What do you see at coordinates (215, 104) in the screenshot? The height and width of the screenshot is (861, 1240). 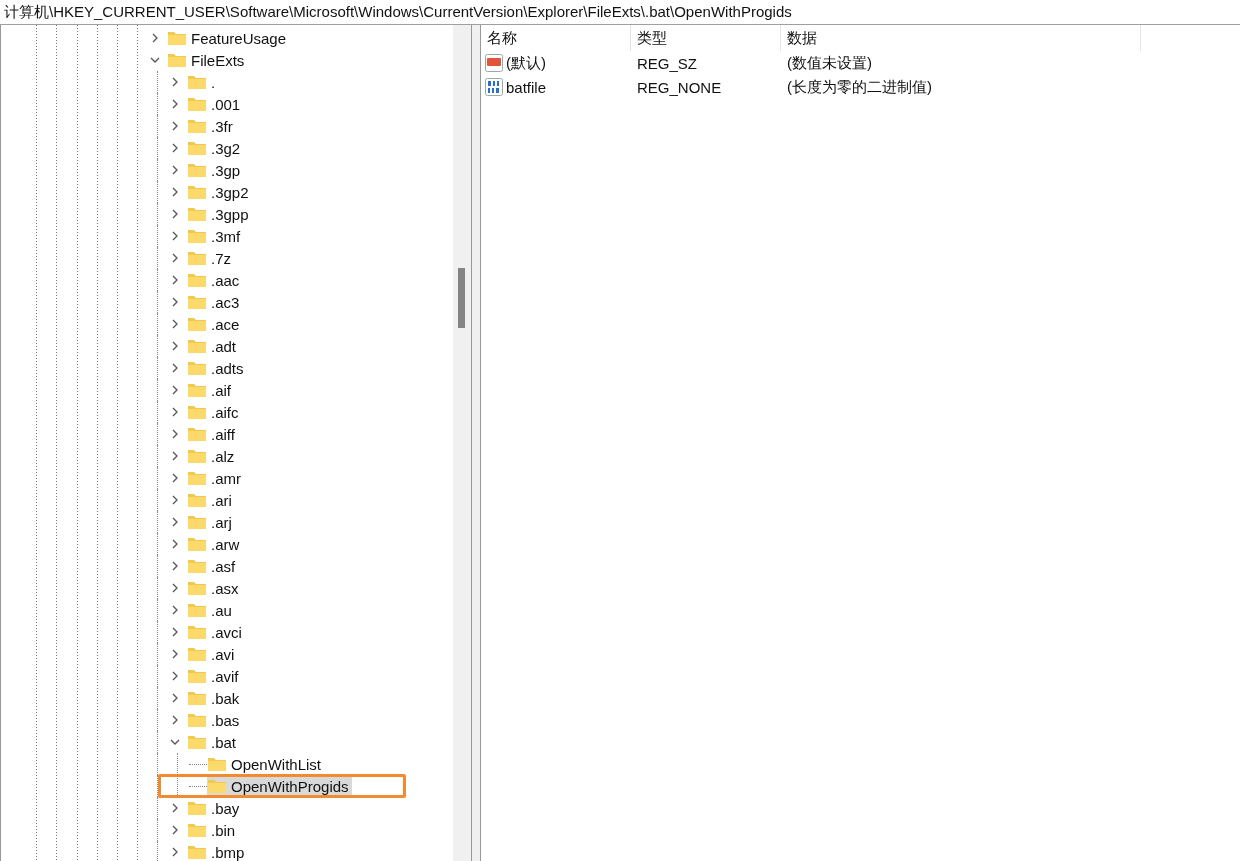 I see `tree-node: .001` at bounding box center [215, 104].